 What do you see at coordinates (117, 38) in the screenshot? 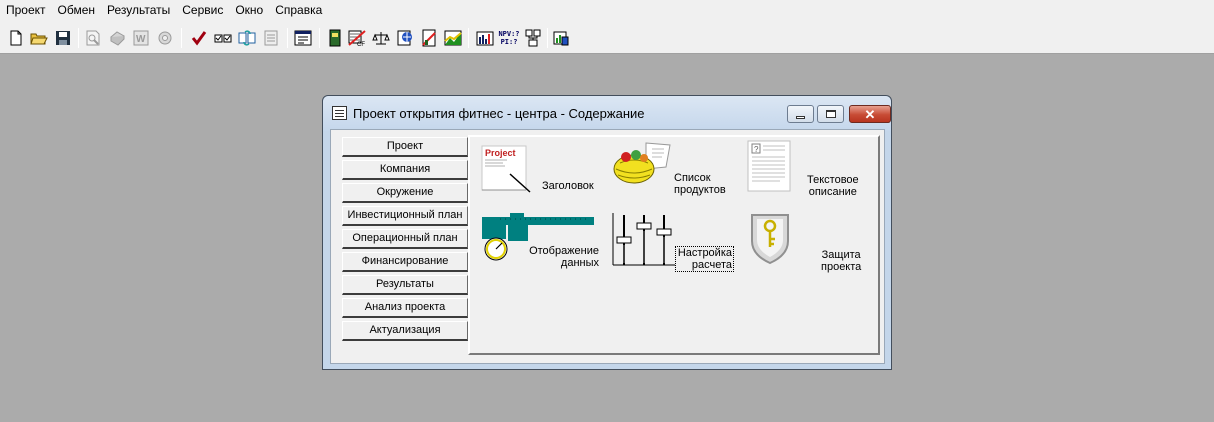
I see `print-icon` at bounding box center [117, 38].